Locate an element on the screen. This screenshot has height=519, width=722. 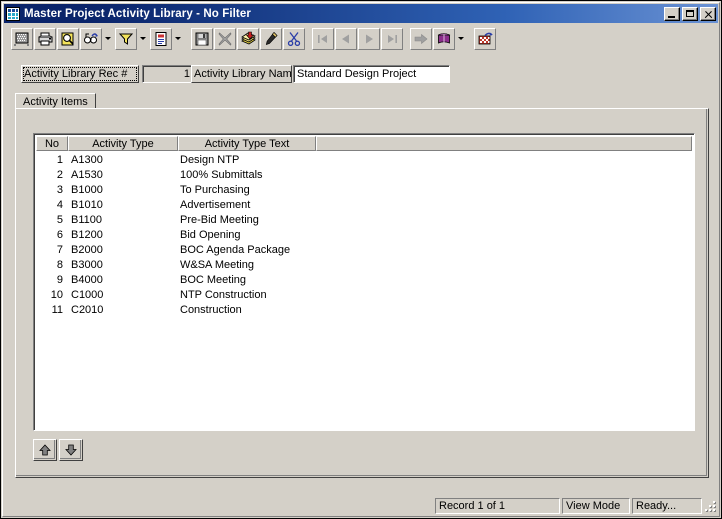
cell-activity-type-text: To Purchasing is located at coordinates (215, 189).